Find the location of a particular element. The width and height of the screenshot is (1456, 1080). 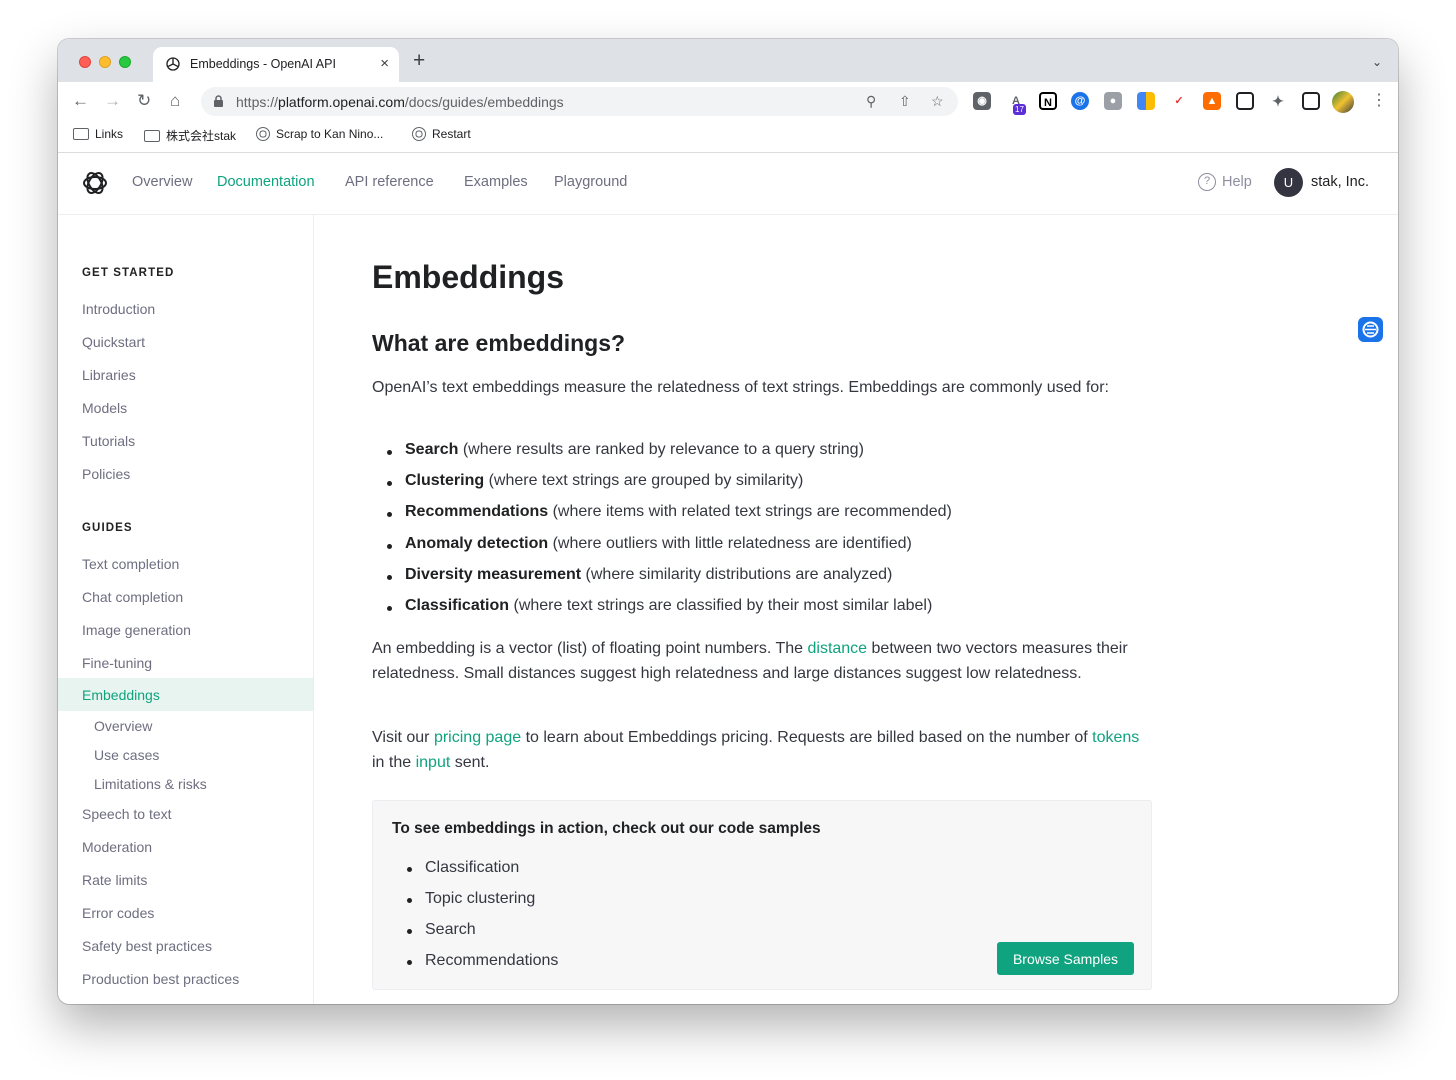

shield-extension-icon: ◉ is located at coordinates (982, 101).